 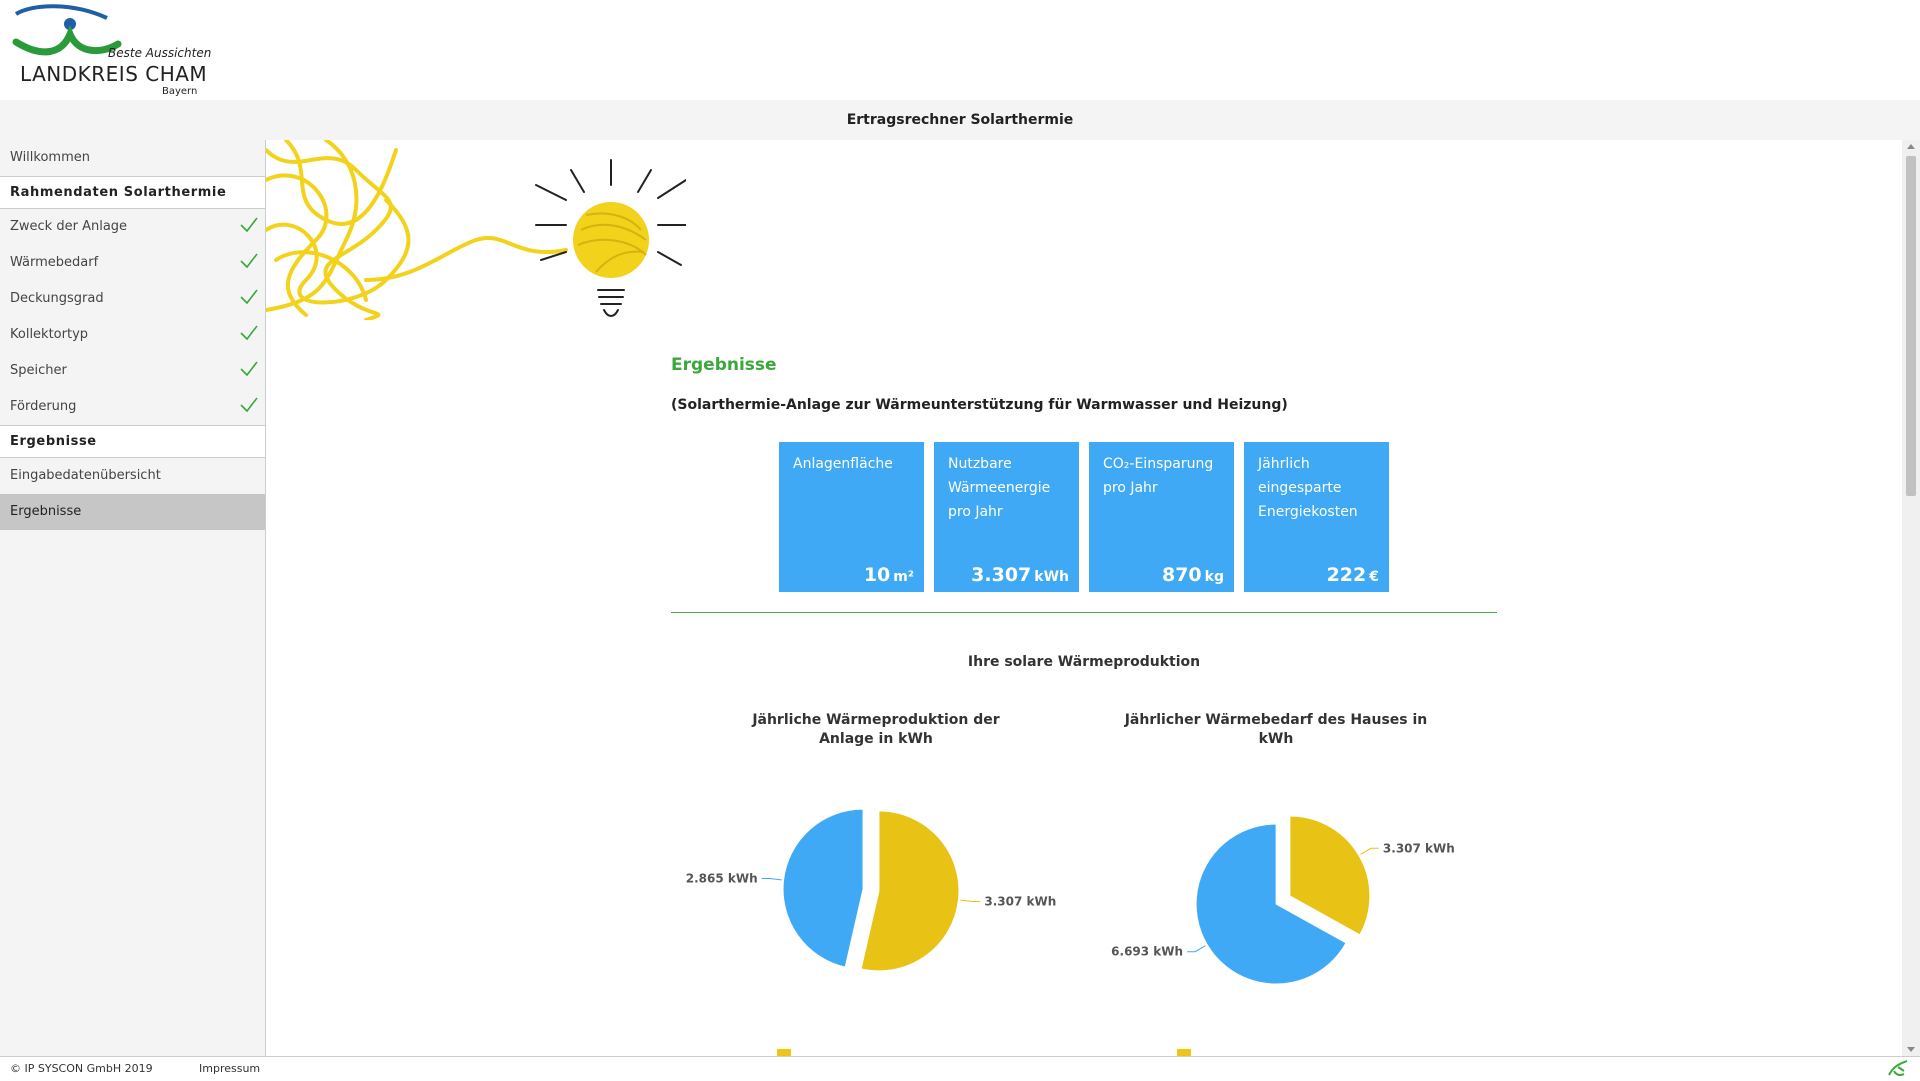 What do you see at coordinates (85, 475) in the screenshot?
I see `sidebar-item-label: Eingabedatenübersicht` at bounding box center [85, 475].